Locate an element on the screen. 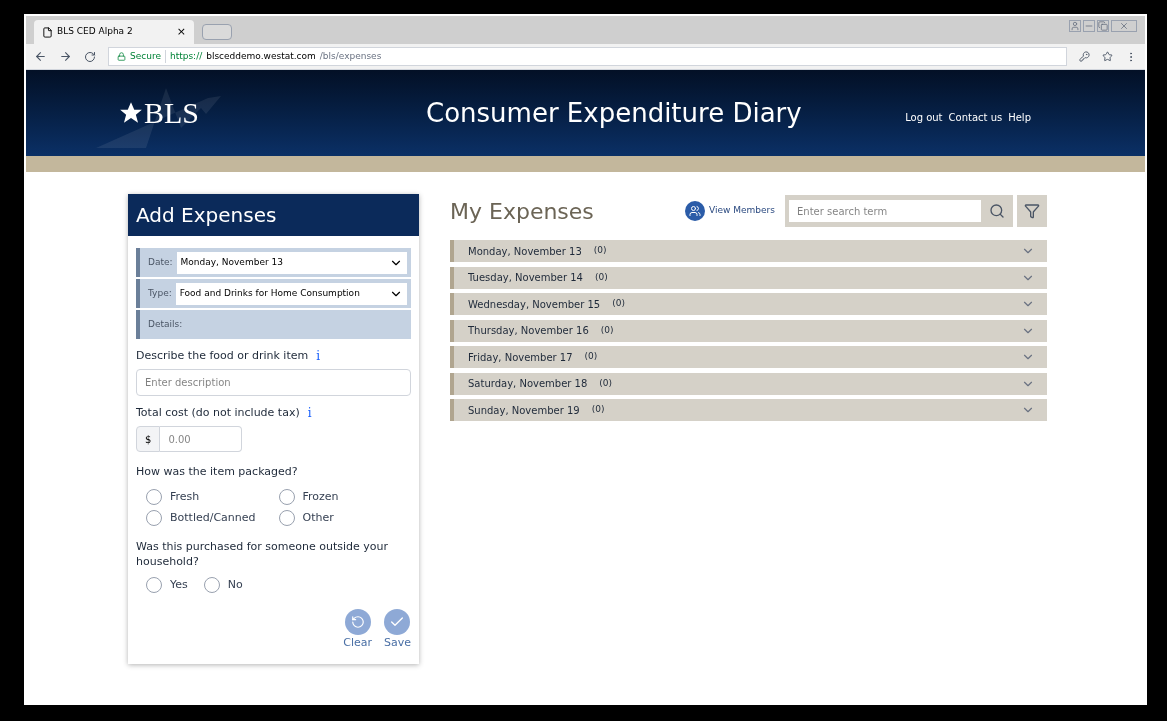  search-field: Enter search term is located at coordinates (899, 211).